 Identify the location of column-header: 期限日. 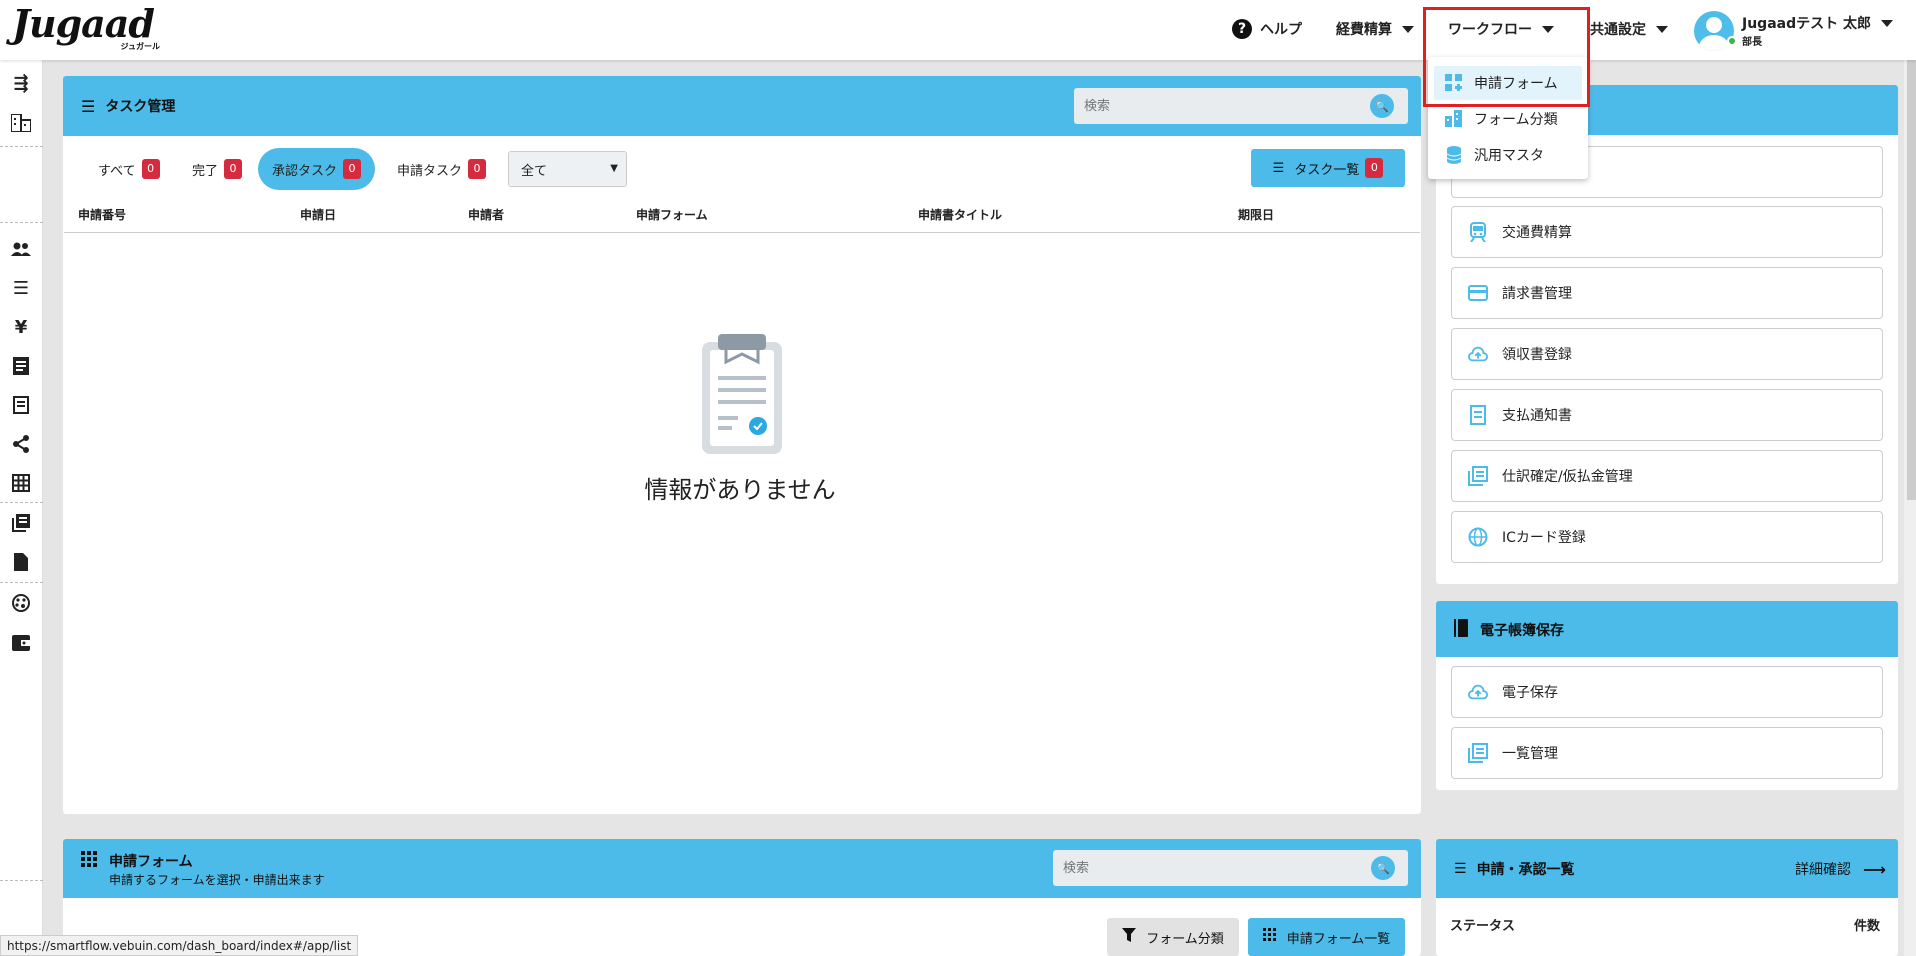
(1256, 215).